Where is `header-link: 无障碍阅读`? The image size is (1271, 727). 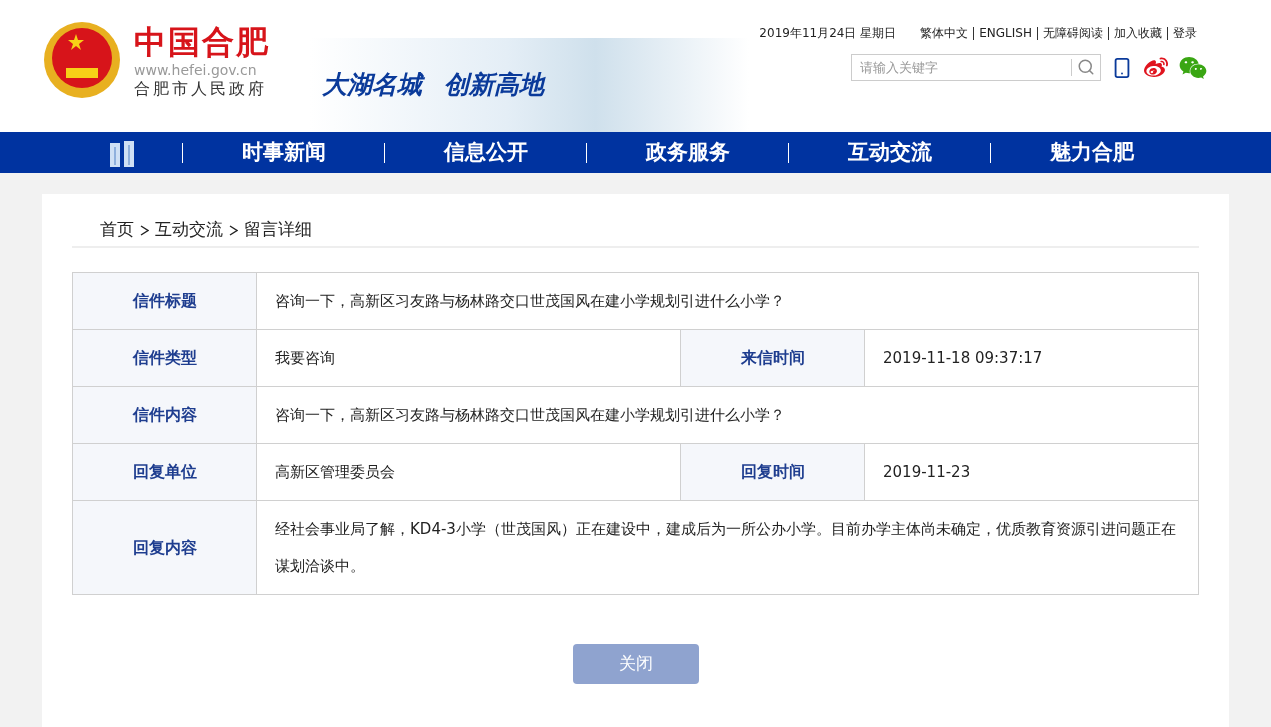
header-link: 无障碍阅读 is located at coordinates (1073, 33).